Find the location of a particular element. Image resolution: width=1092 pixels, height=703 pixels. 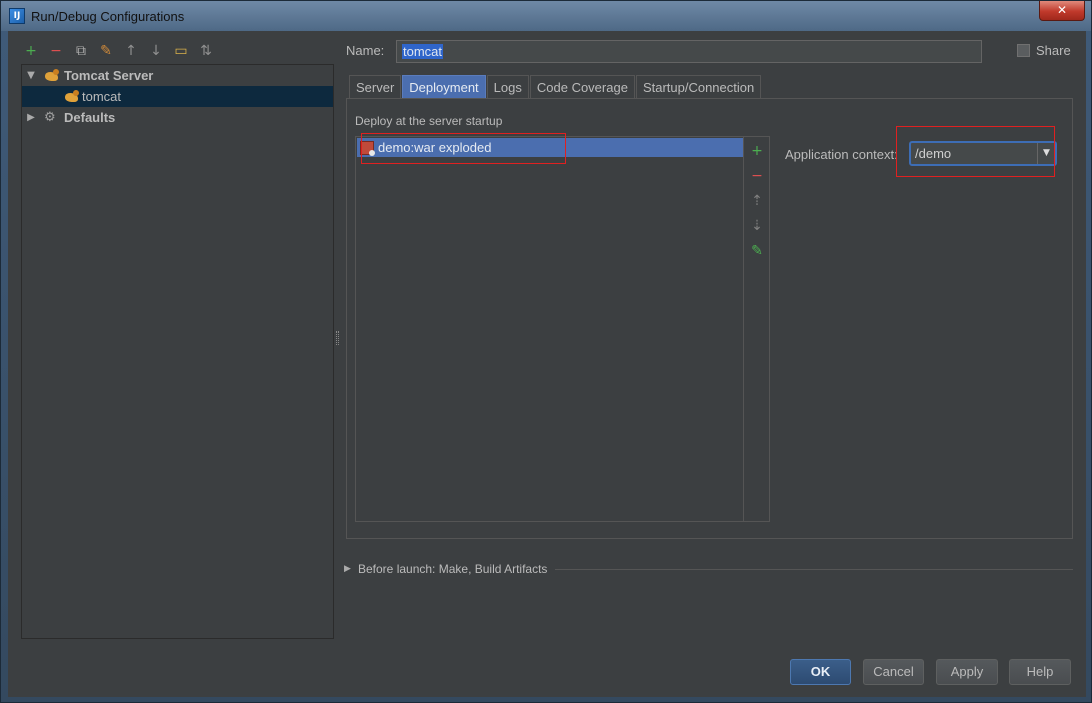

close-button: ✕ is located at coordinates (1062, 11).